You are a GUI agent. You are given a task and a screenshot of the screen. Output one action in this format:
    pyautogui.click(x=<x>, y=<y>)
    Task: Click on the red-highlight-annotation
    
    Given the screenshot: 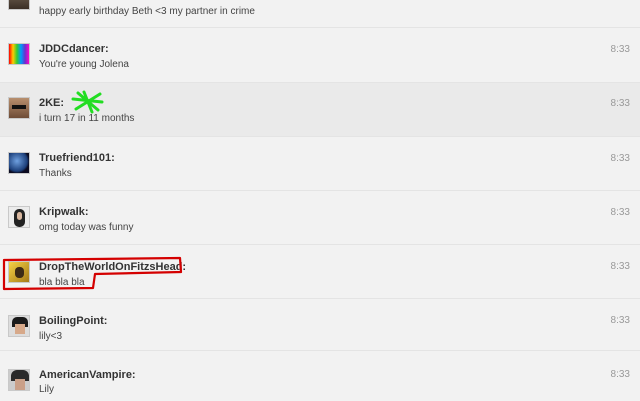 What is the action you would take?
    pyautogui.click(x=92, y=273)
    